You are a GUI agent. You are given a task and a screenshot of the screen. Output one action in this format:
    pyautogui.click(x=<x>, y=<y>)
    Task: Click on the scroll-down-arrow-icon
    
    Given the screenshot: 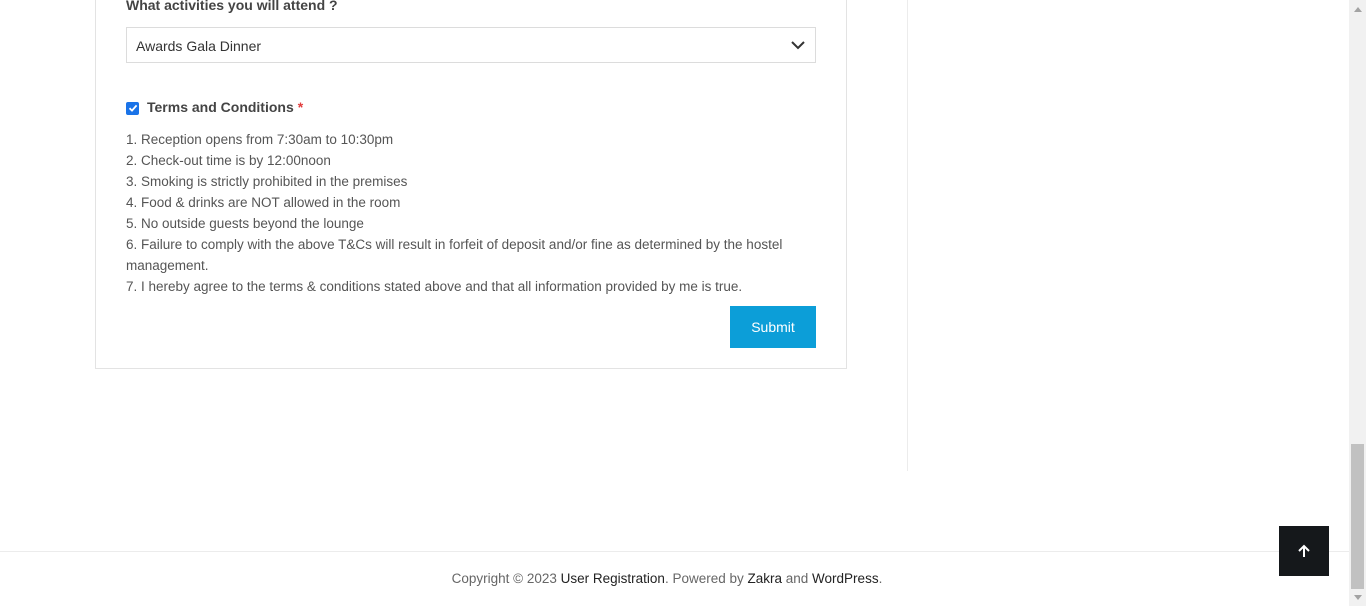 What is the action you would take?
    pyautogui.click(x=1357, y=597)
    